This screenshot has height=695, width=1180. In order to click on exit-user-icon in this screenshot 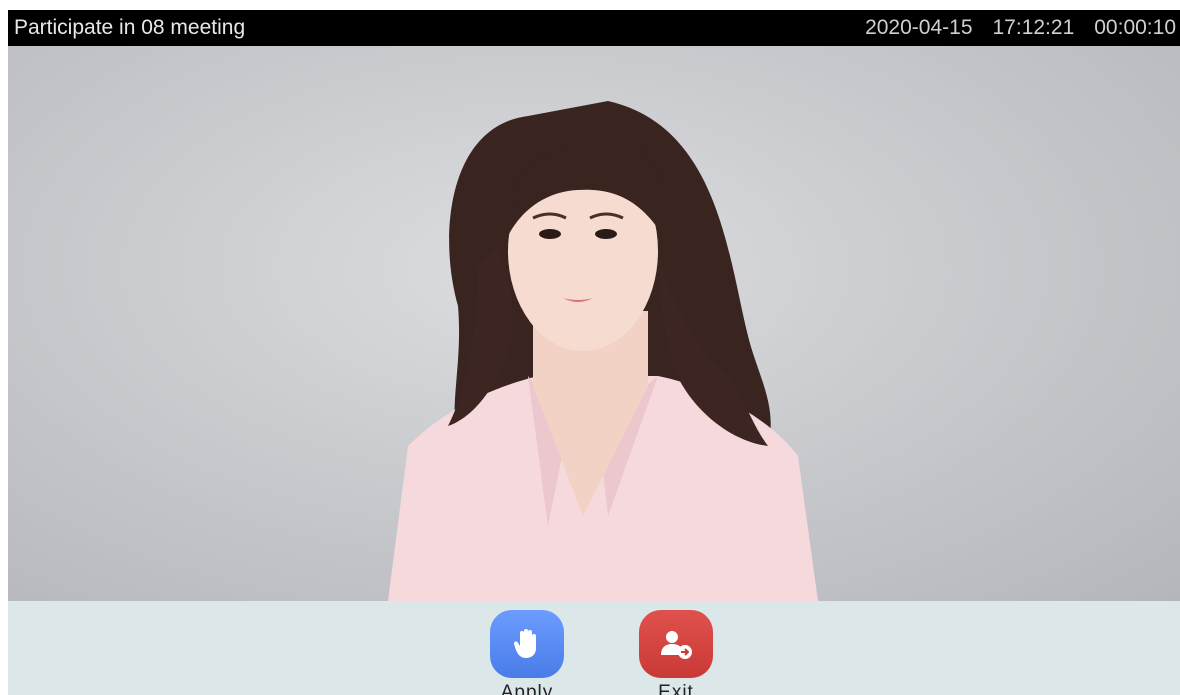, I will do `click(676, 644)`.